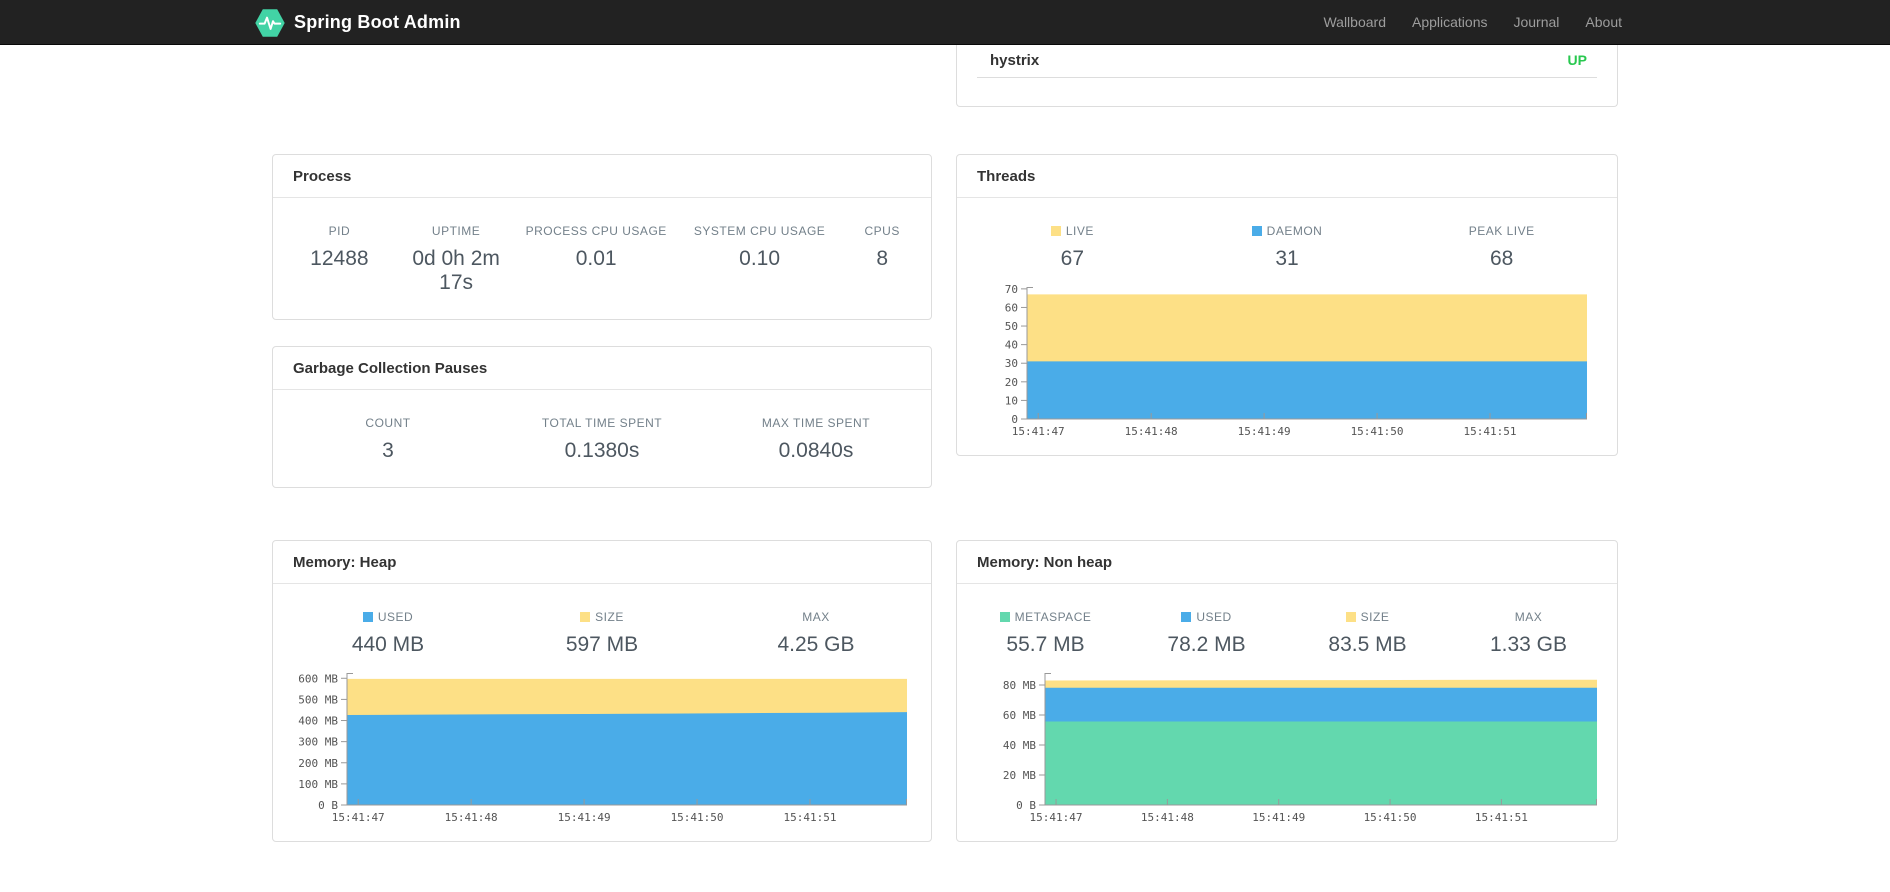 The image size is (1890, 892). Describe the element at coordinates (602, 368) in the screenshot. I see `gc-card-title: Garbage Collection Pauses` at that location.